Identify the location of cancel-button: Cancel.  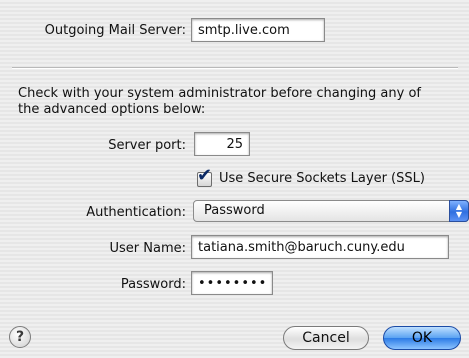
(326, 338).